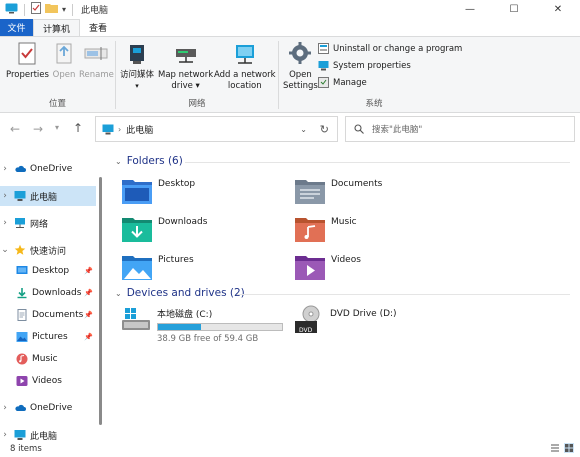 This screenshot has width=580, height=457. What do you see at coordinates (44, 197) in the screenshot?
I see `nav-item-label: 此电脑` at bounding box center [44, 197].